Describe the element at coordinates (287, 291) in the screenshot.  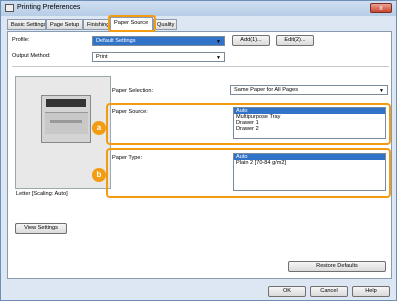
I see `ok-button: OK` at that location.